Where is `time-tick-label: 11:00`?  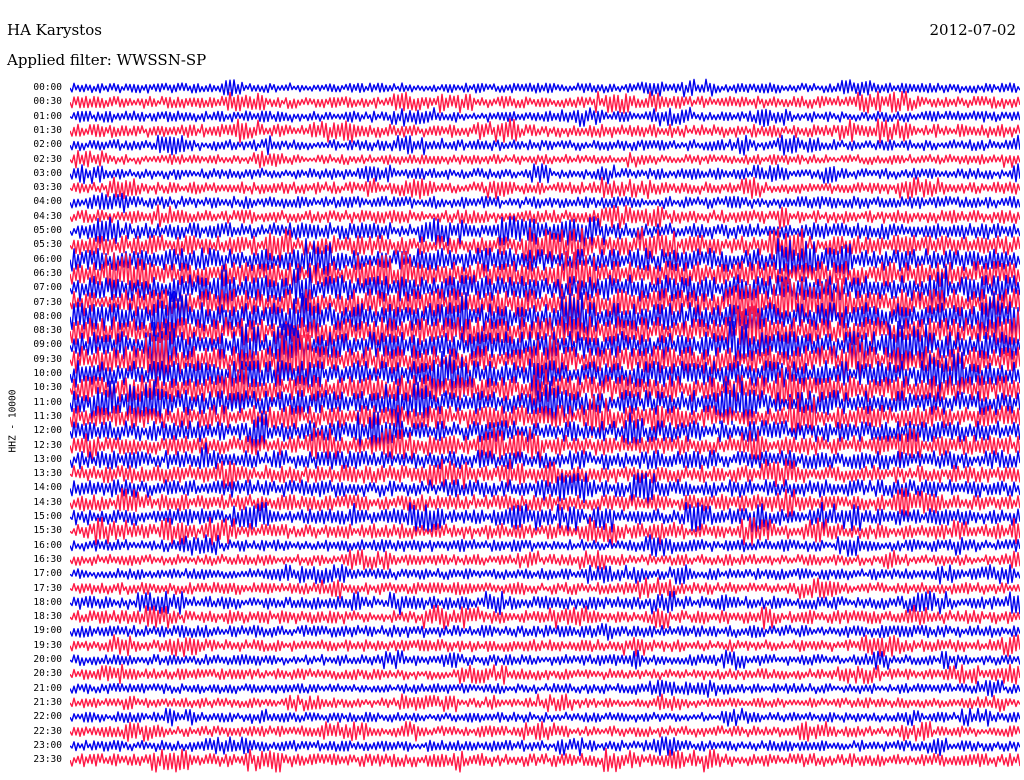 time-tick-label: 11:00 is located at coordinates (47, 402).